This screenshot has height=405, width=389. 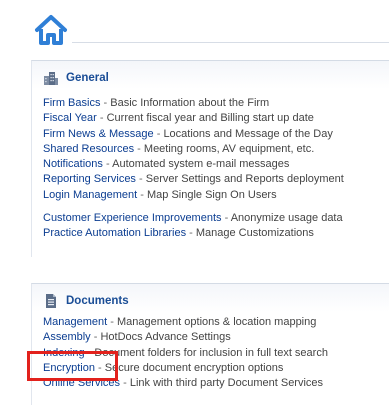 I want to click on item-description: Server Settings and Reports deployment, so click(x=244, y=179).